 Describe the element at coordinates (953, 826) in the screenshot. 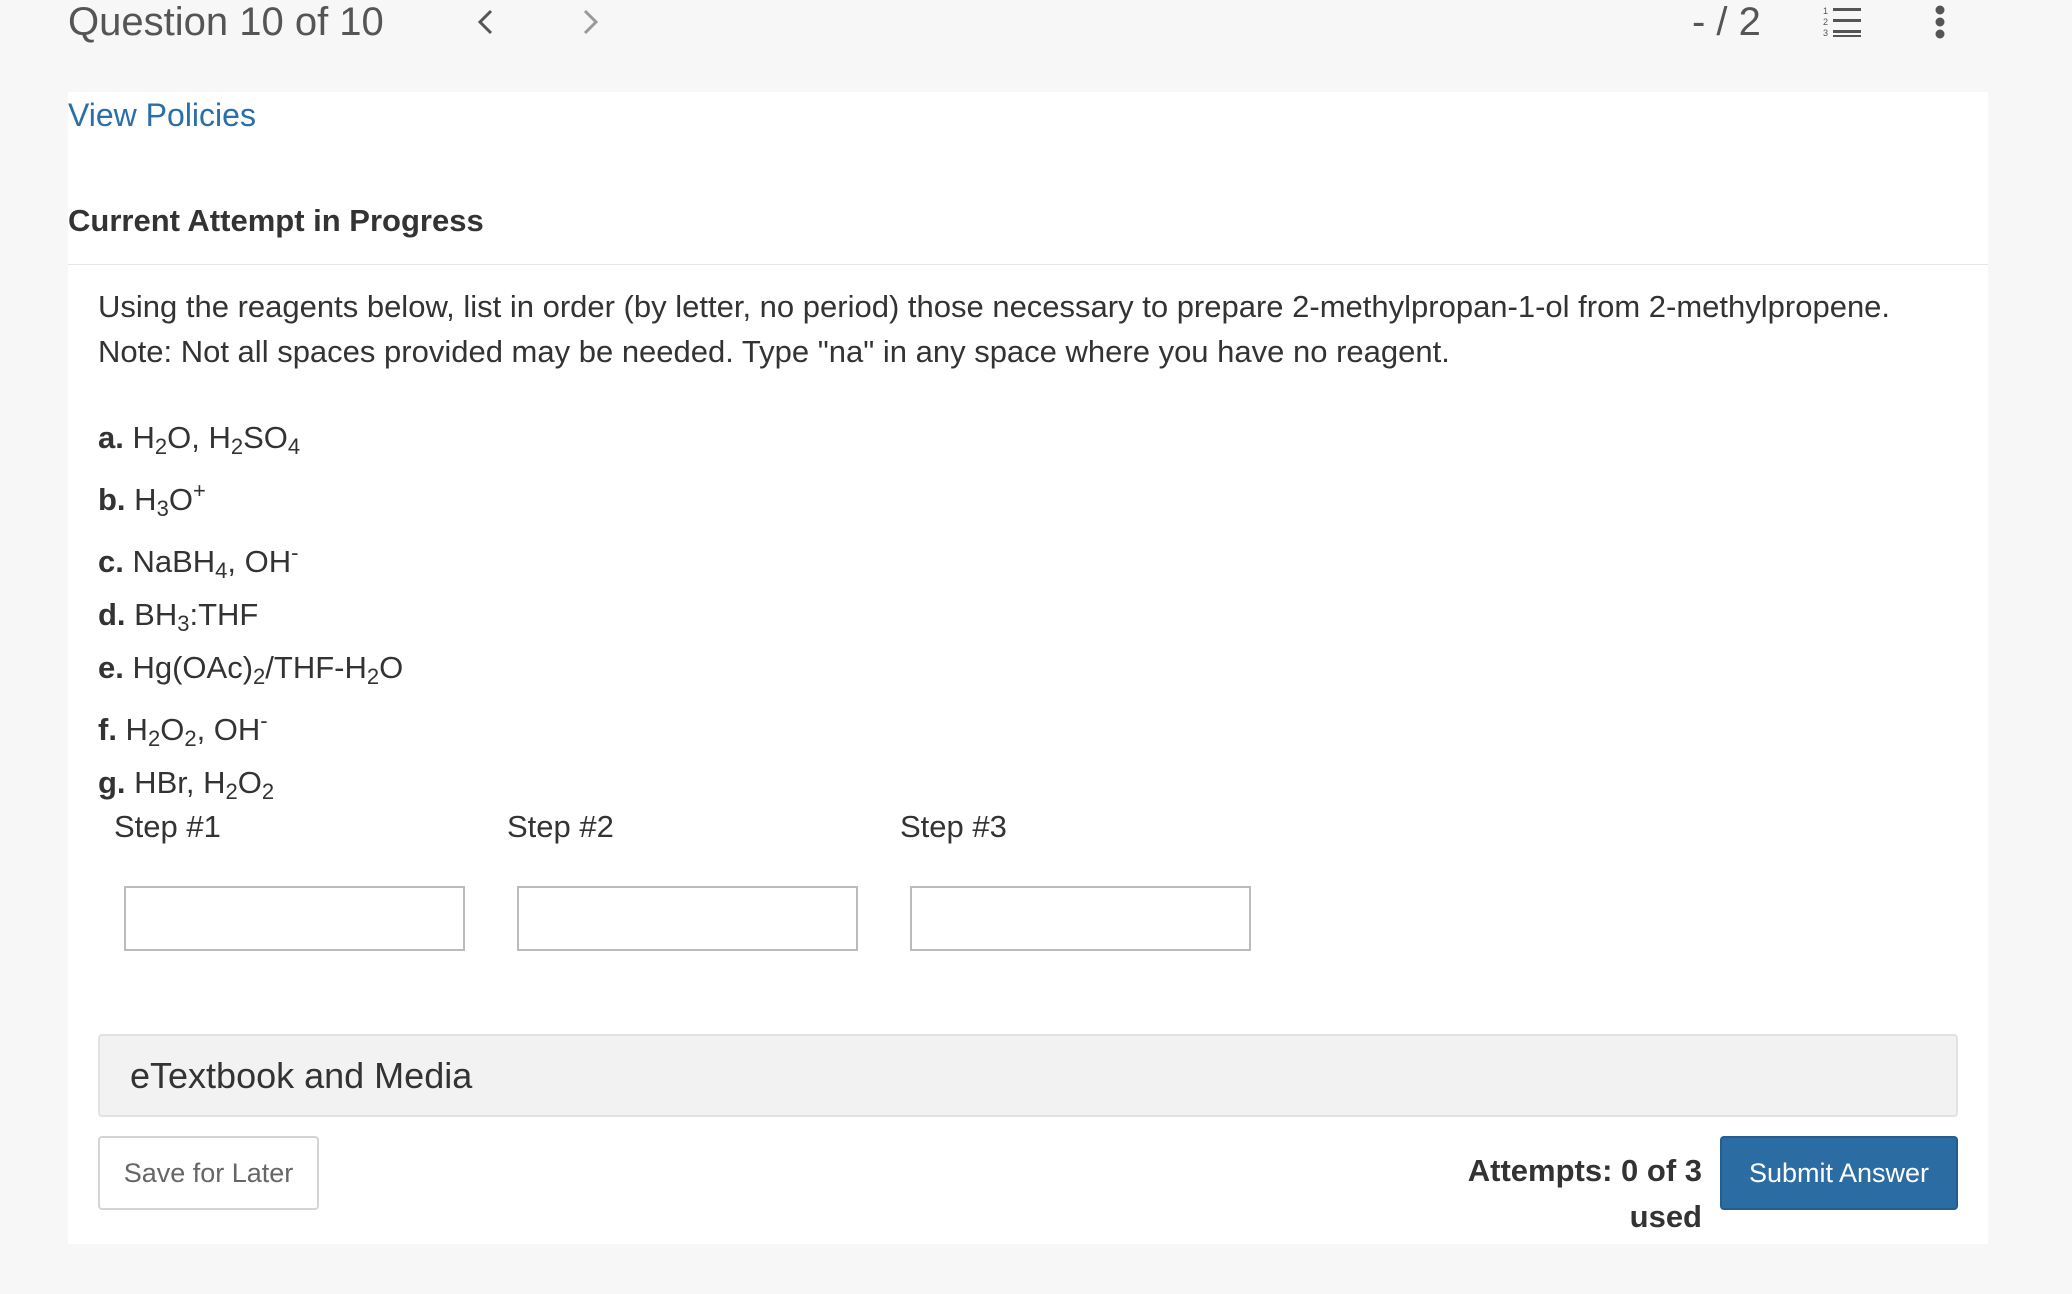

I see `step-3-label: Step #3` at that location.